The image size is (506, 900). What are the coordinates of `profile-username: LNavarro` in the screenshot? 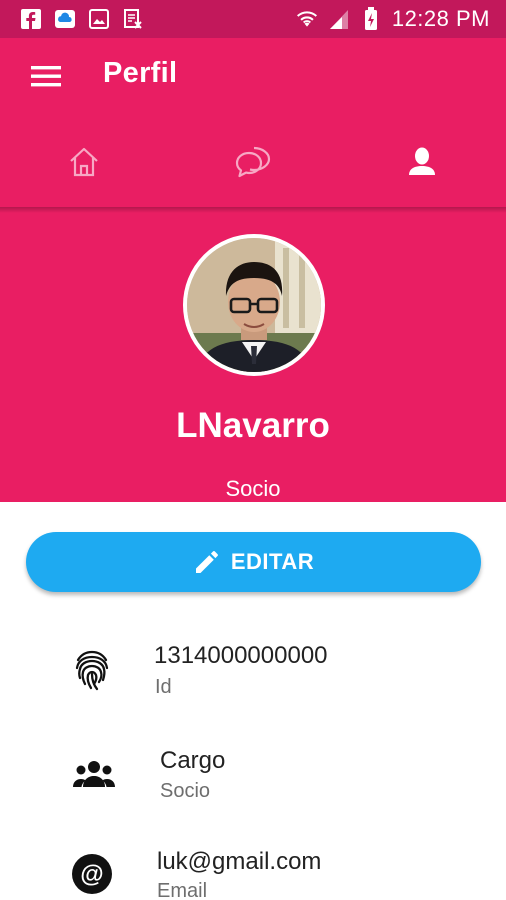 It's located at (253, 425).